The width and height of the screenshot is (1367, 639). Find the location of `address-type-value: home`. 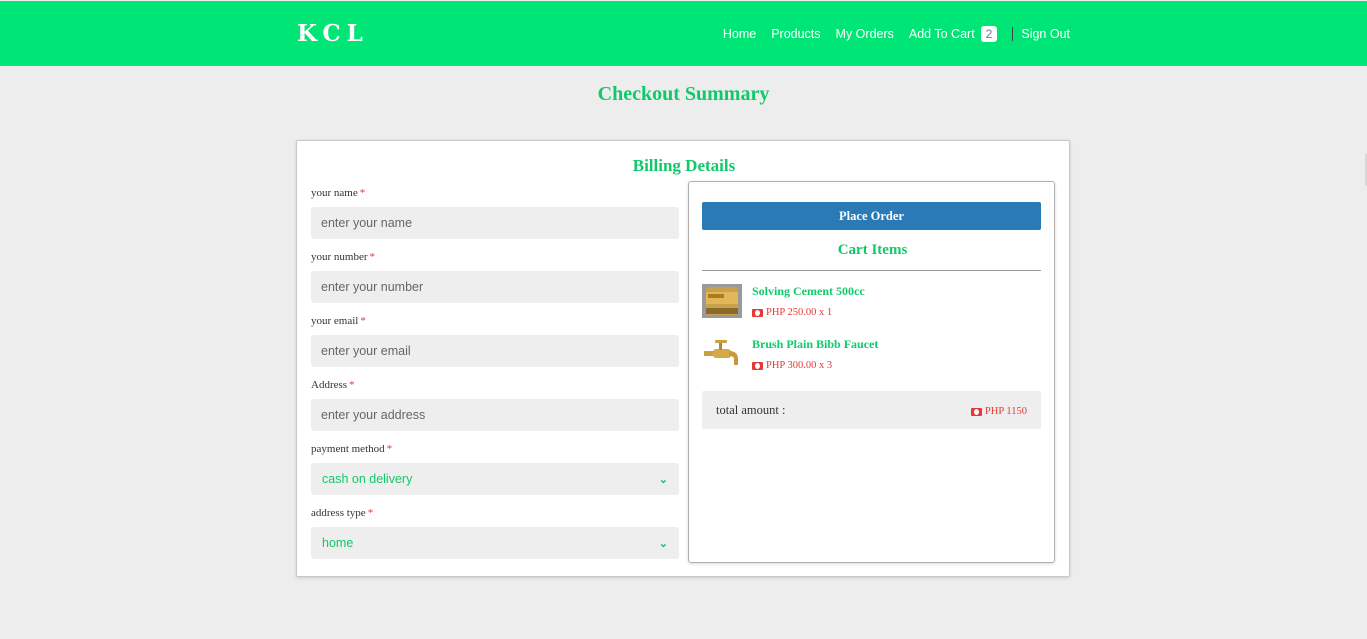

address-type-value: home is located at coordinates (338, 543).